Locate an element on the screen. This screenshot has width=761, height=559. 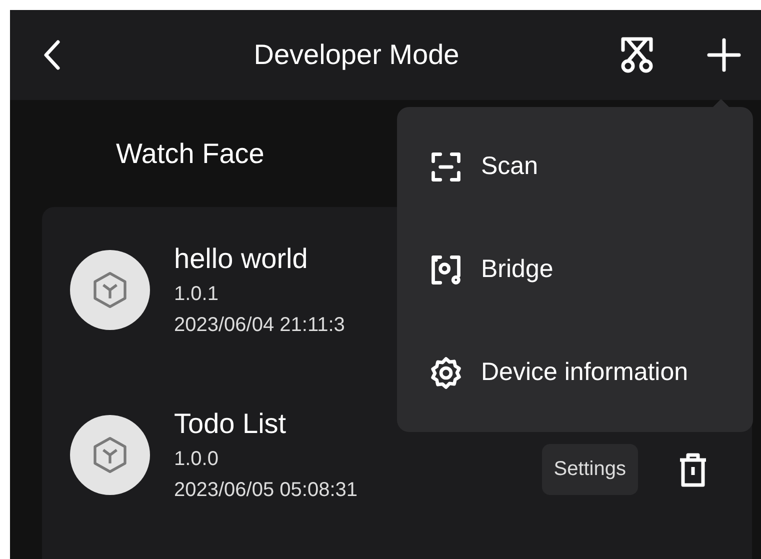
toolbar-button is located at coordinates (637, 55).